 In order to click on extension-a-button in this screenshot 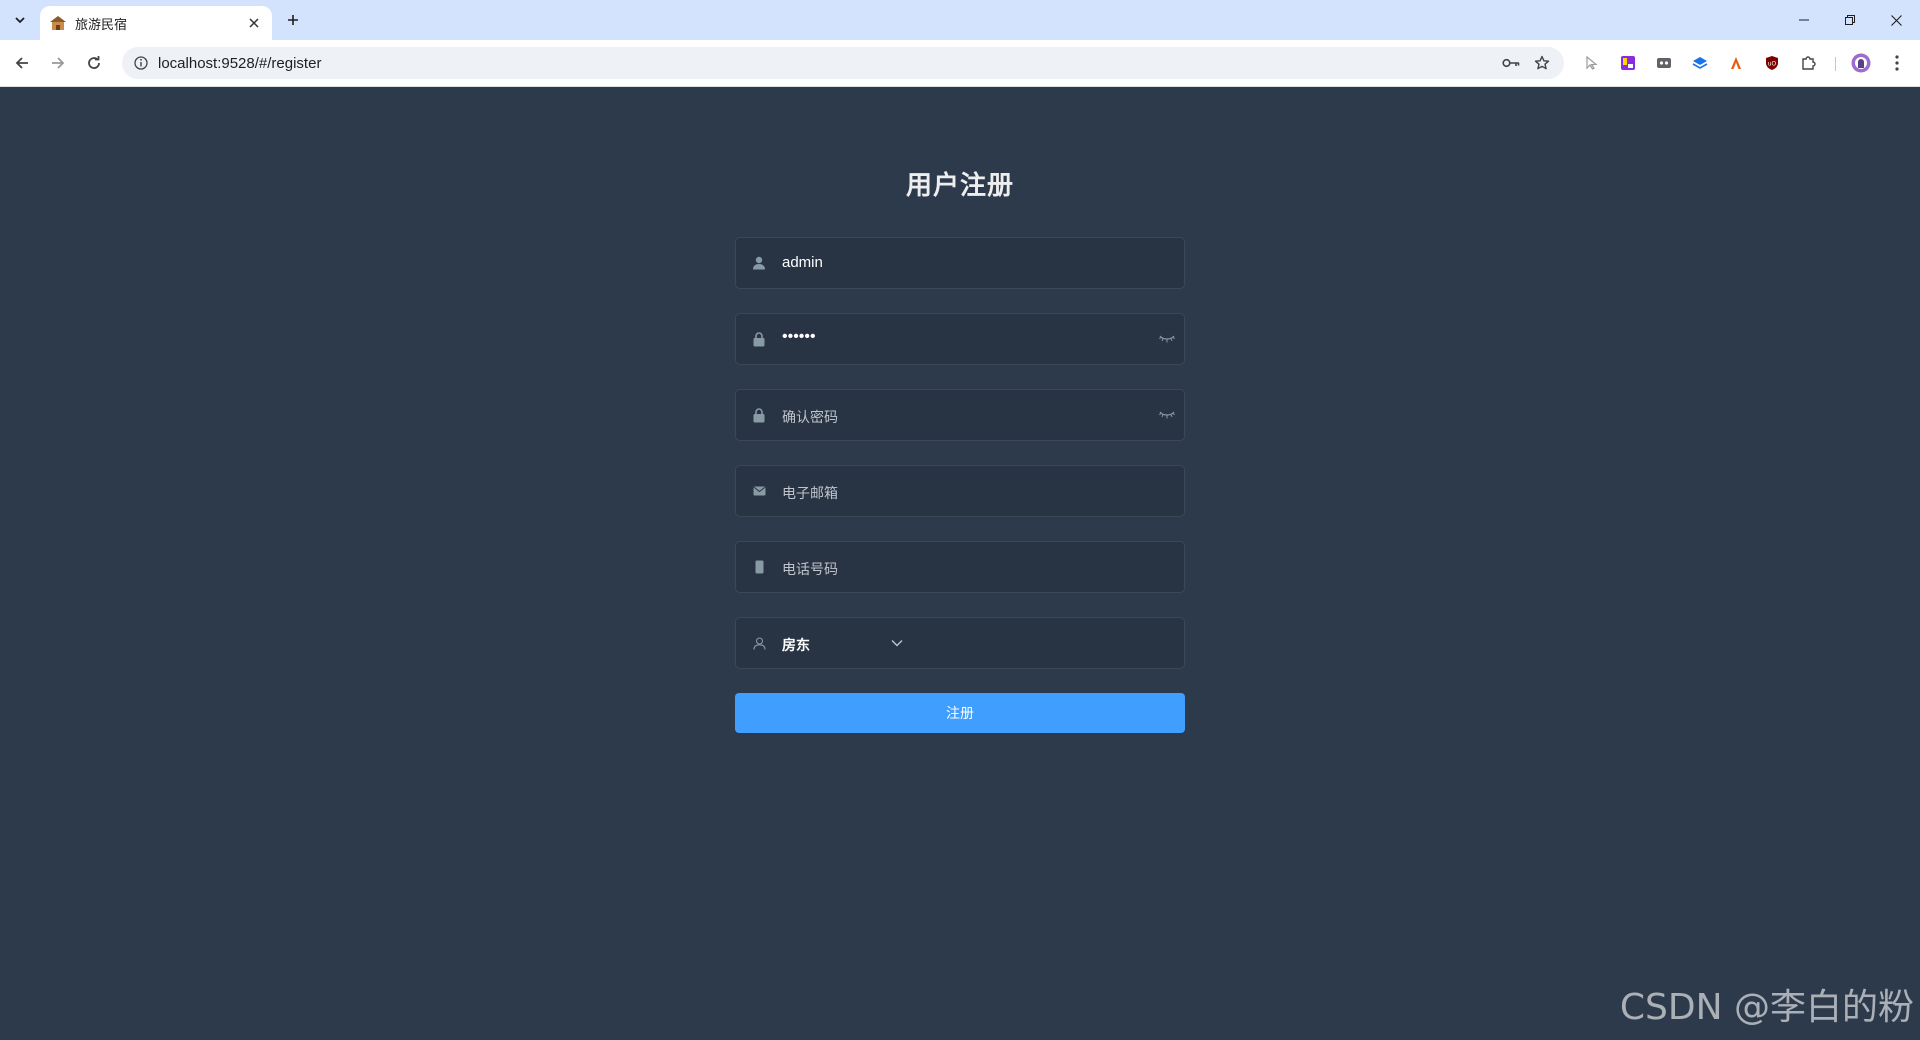, I will do `click(1736, 63)`.